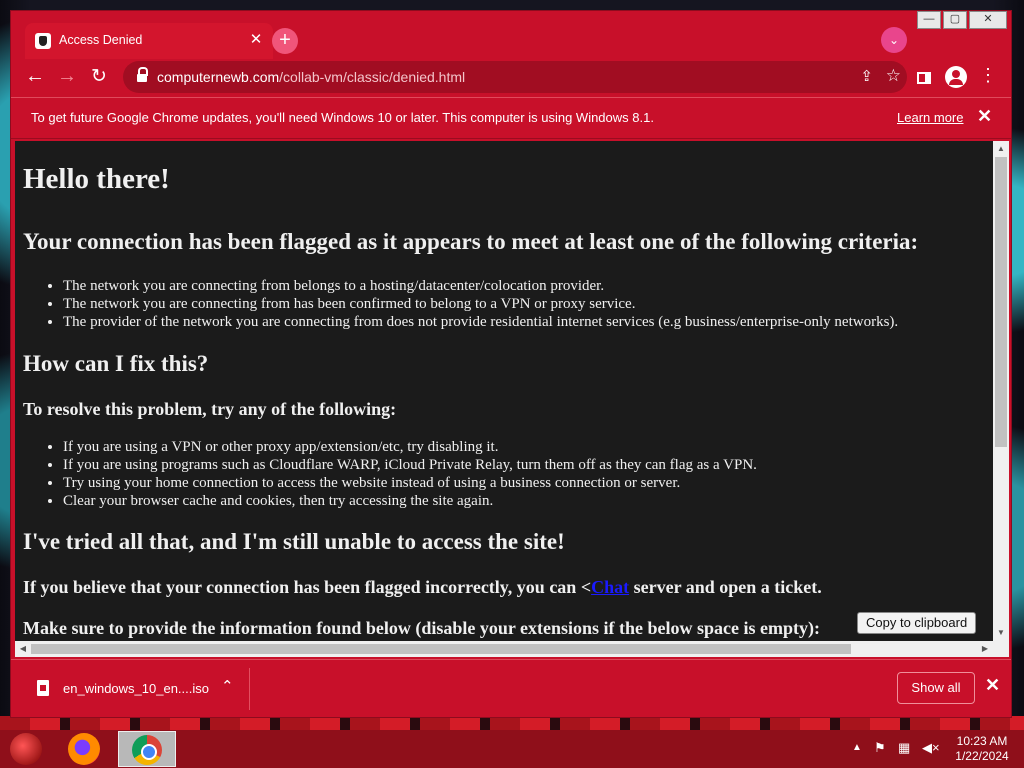  I want to click on url-host: computernewb.com, so click(218, 77).